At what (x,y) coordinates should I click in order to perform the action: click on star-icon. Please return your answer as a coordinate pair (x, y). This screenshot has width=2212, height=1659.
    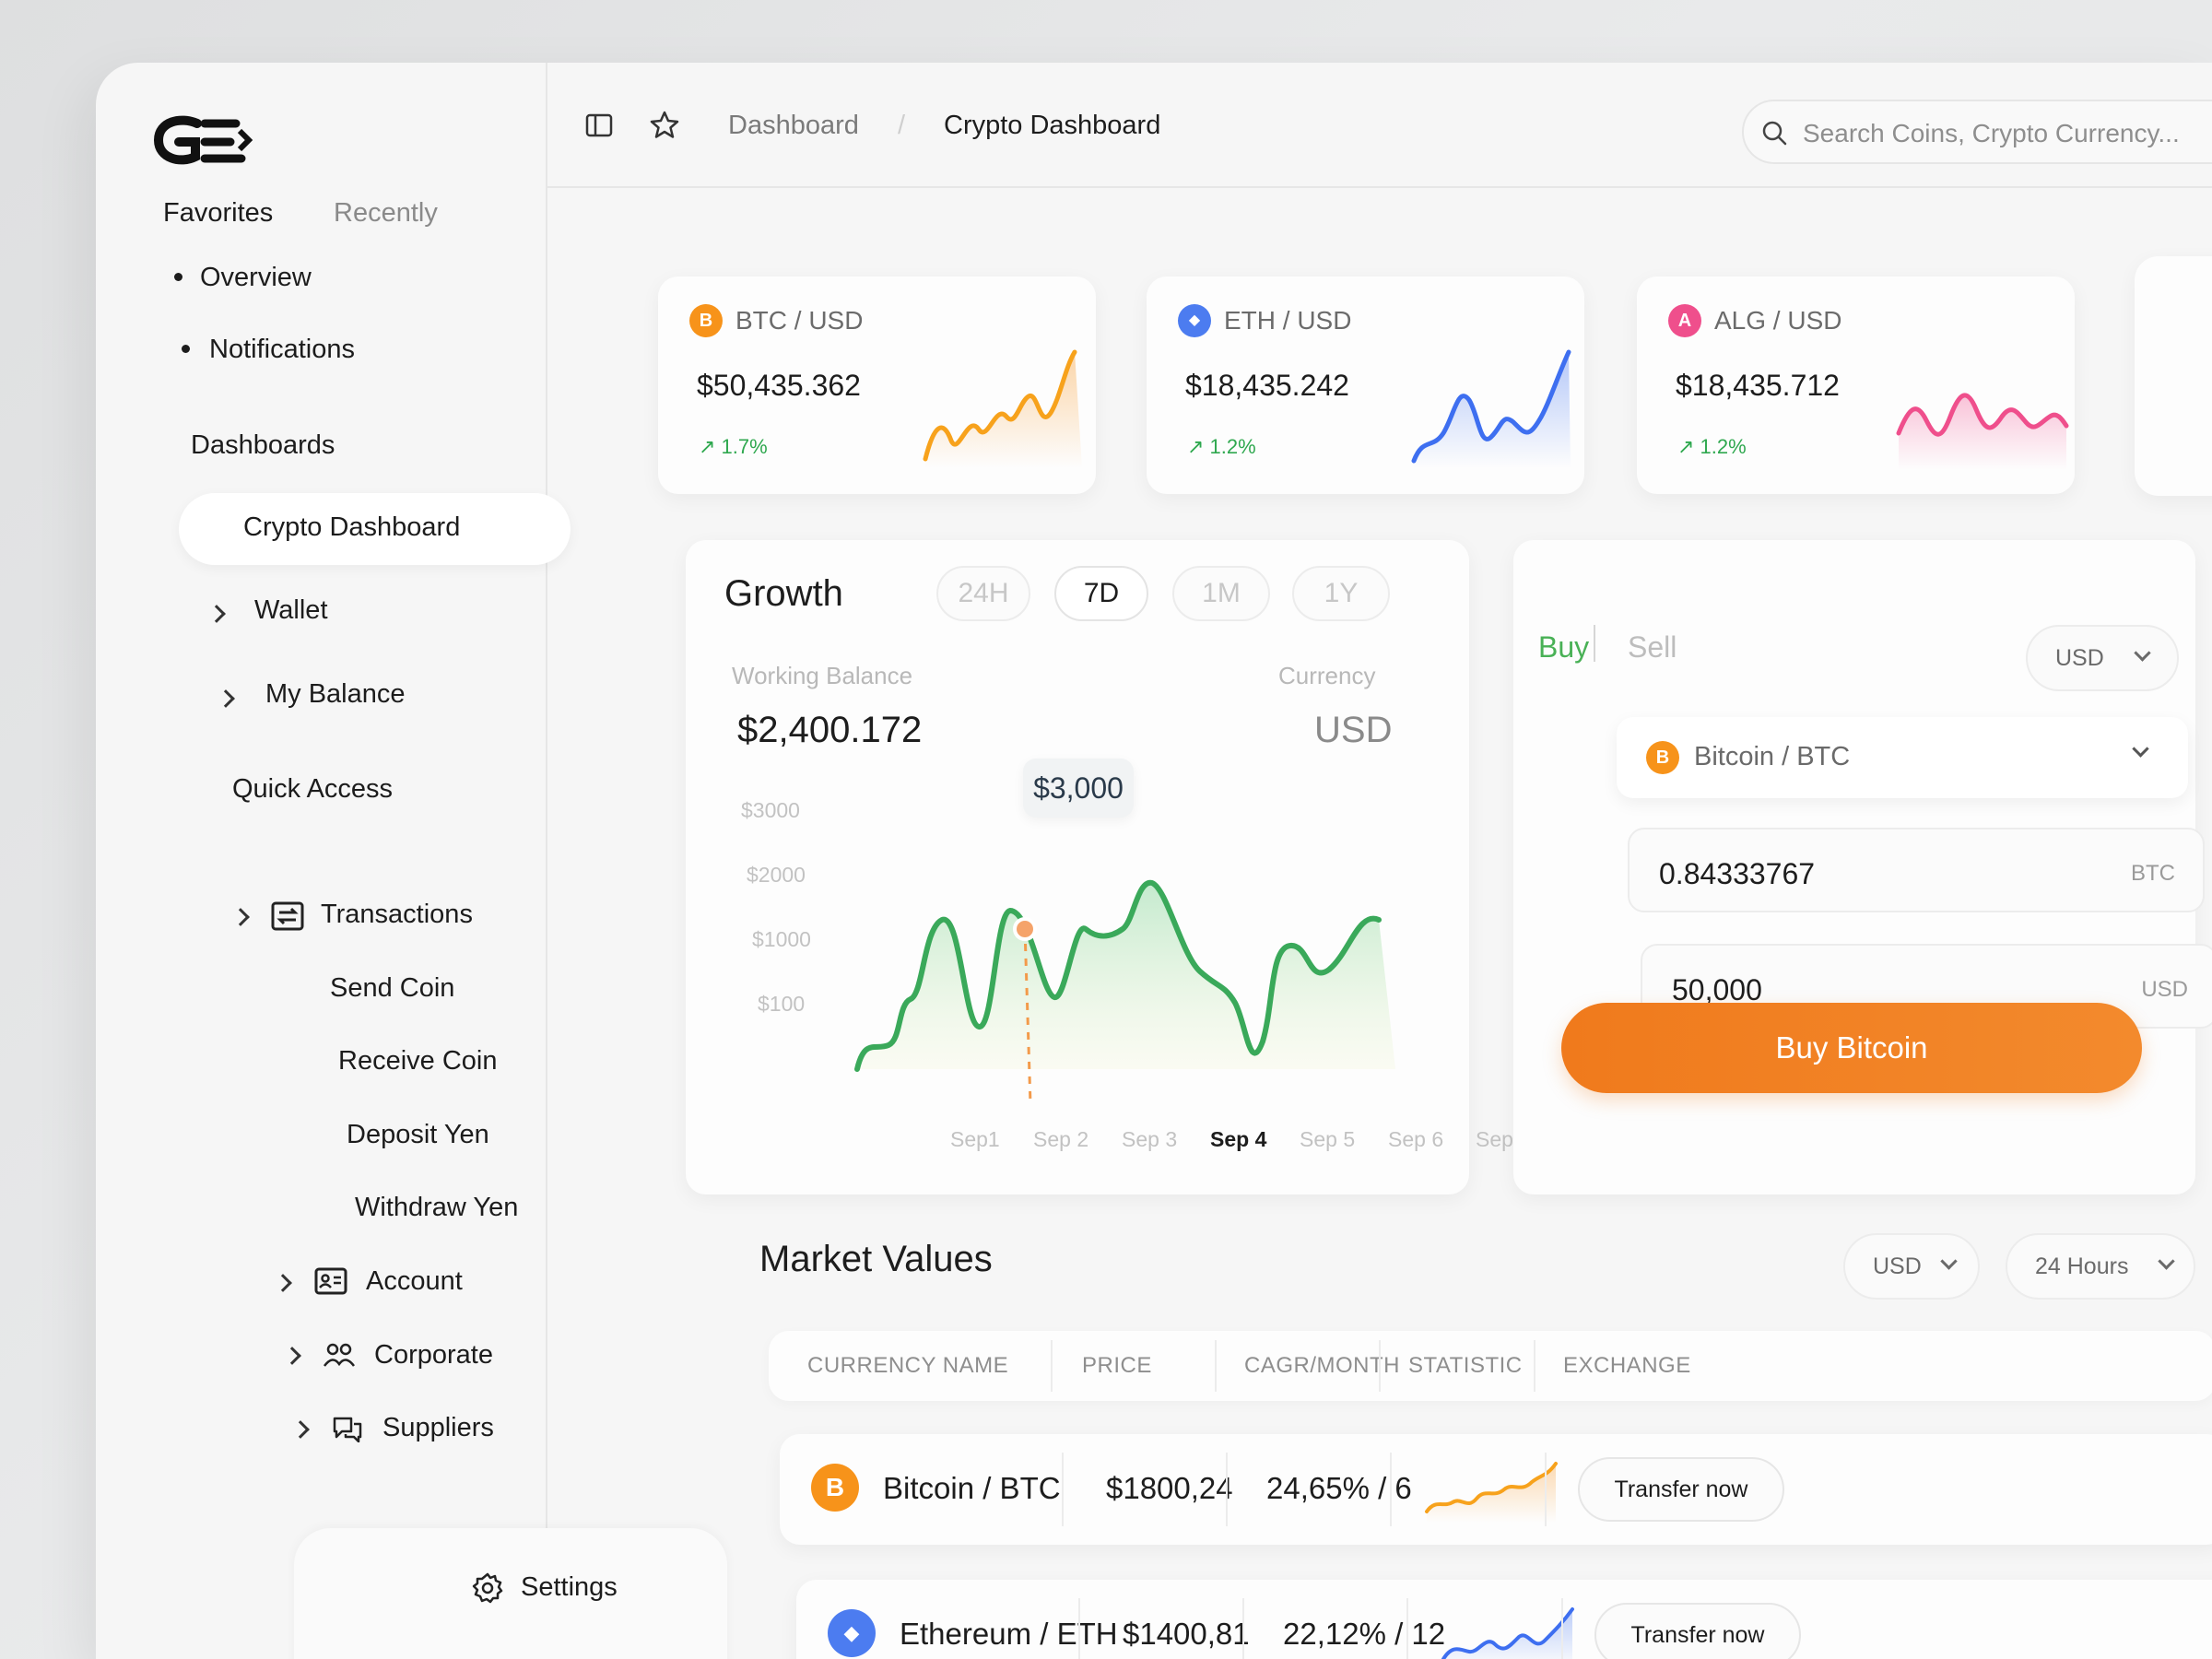
    Looking at the image, I should click on (664, 125).